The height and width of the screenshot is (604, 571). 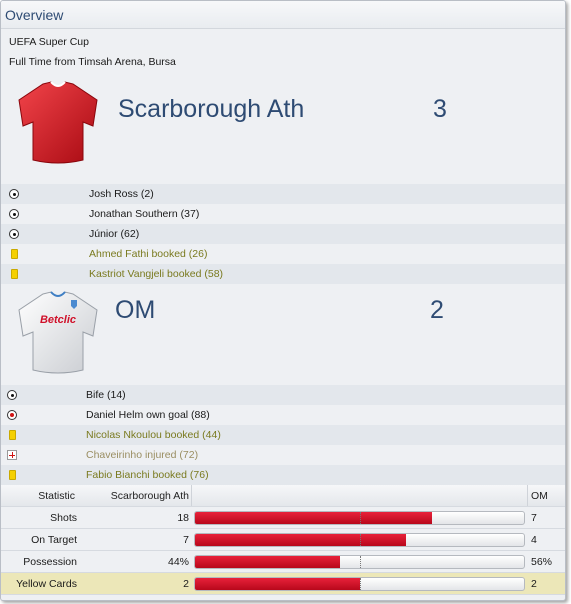 What do you see at coordinates (12, 415) in the screenshot?
I see `own-goal-ball-icon` at bounding box center [12, 415].